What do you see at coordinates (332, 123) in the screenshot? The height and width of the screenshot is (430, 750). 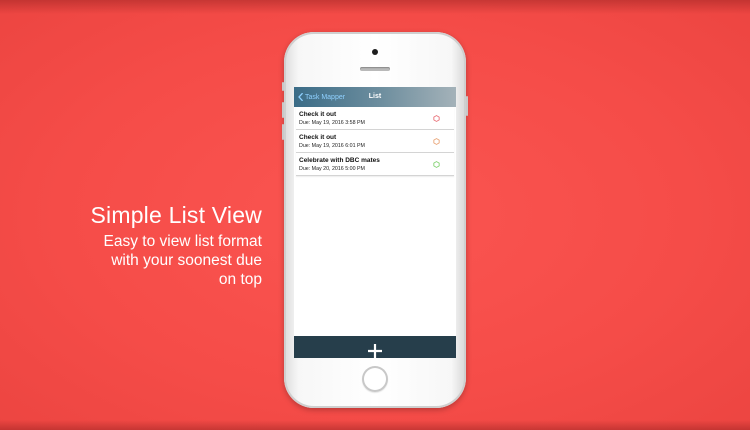 I see `task-due-date: Due: May 19, 2016 3:58 PM` at bounding box center [332, 123].